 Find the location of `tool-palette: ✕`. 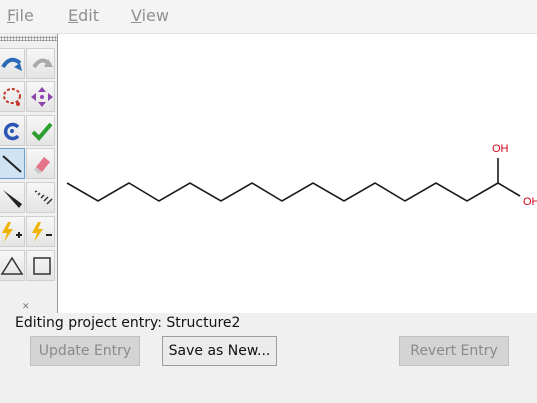

tool-palette: ✕ is located at coordinates (29, 173).